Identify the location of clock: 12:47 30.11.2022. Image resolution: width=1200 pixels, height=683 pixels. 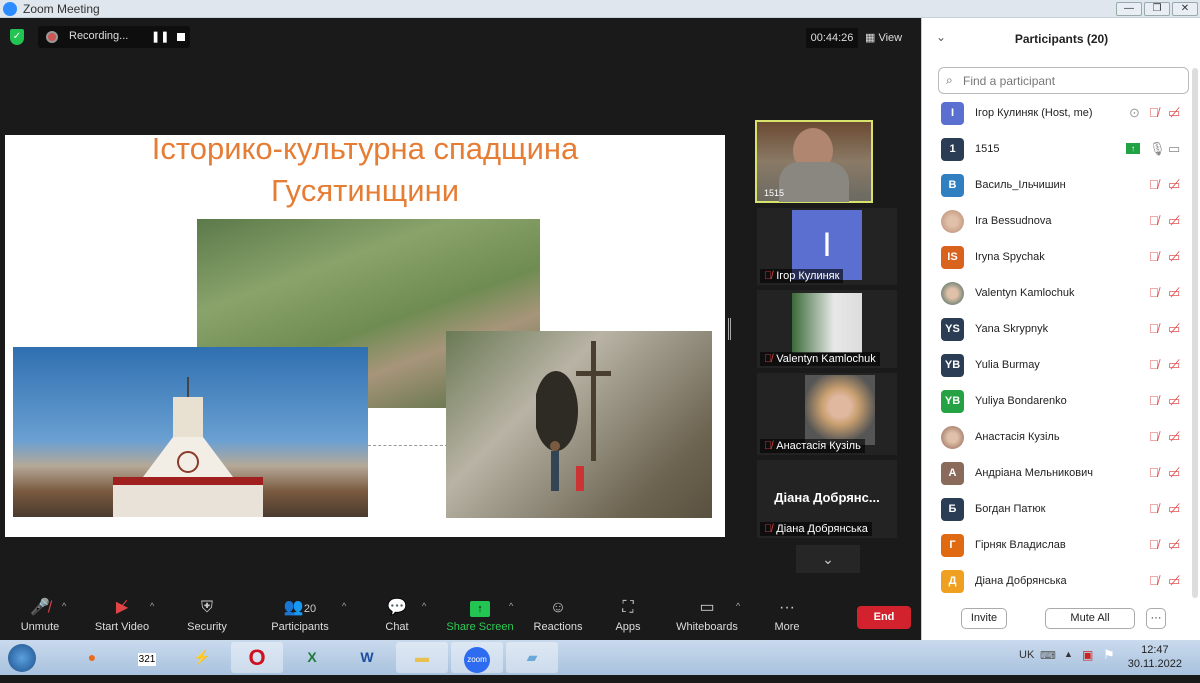
(1155, 657).